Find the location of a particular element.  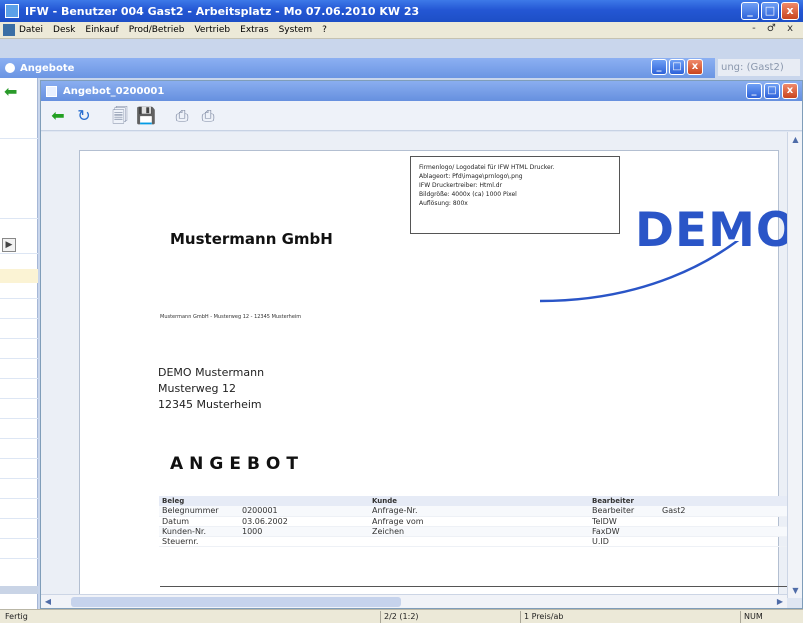

table-cell: Datum is located at coordinates (199, 521).